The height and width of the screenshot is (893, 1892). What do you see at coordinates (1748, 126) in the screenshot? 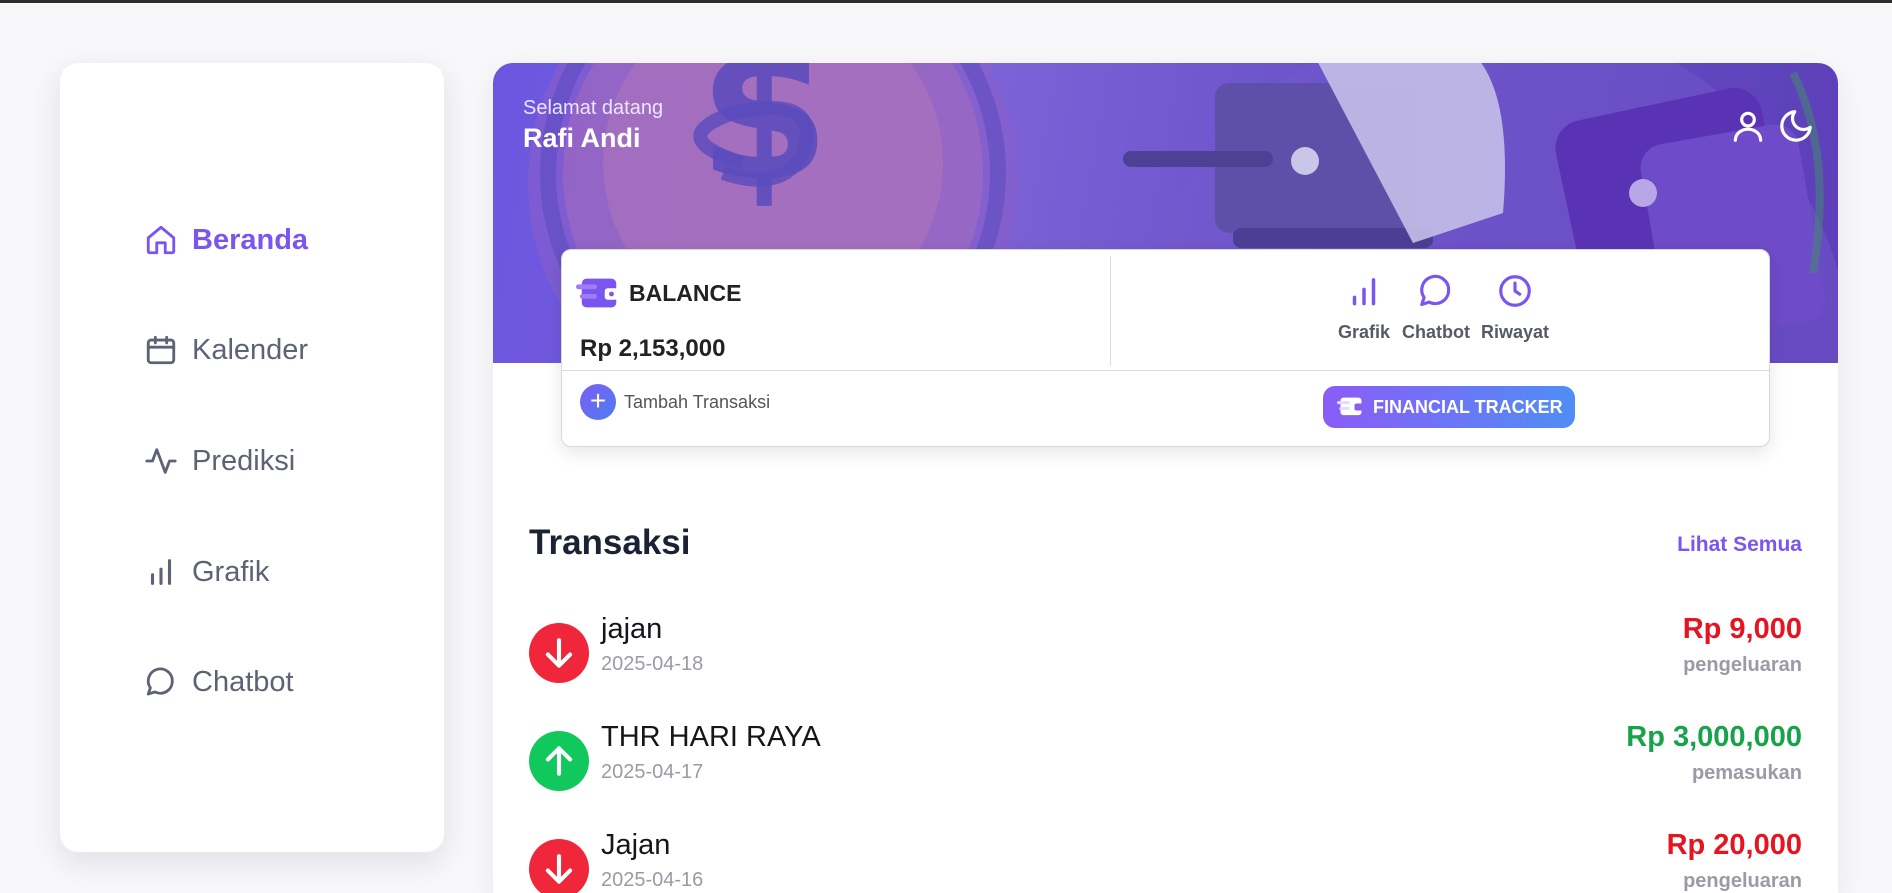
I see `user-icon` at bounding box center [1748, 126].